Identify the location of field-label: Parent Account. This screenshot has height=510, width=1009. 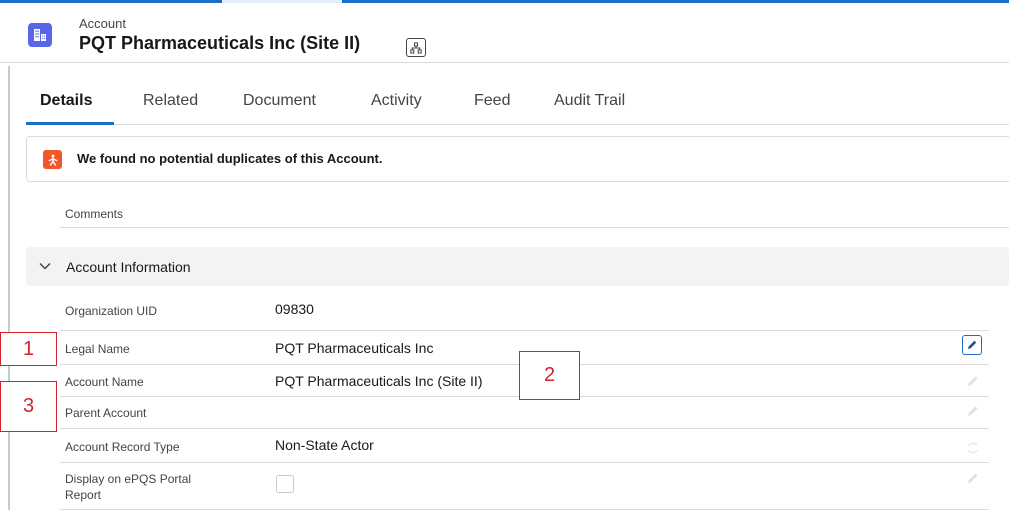
(106, 413).